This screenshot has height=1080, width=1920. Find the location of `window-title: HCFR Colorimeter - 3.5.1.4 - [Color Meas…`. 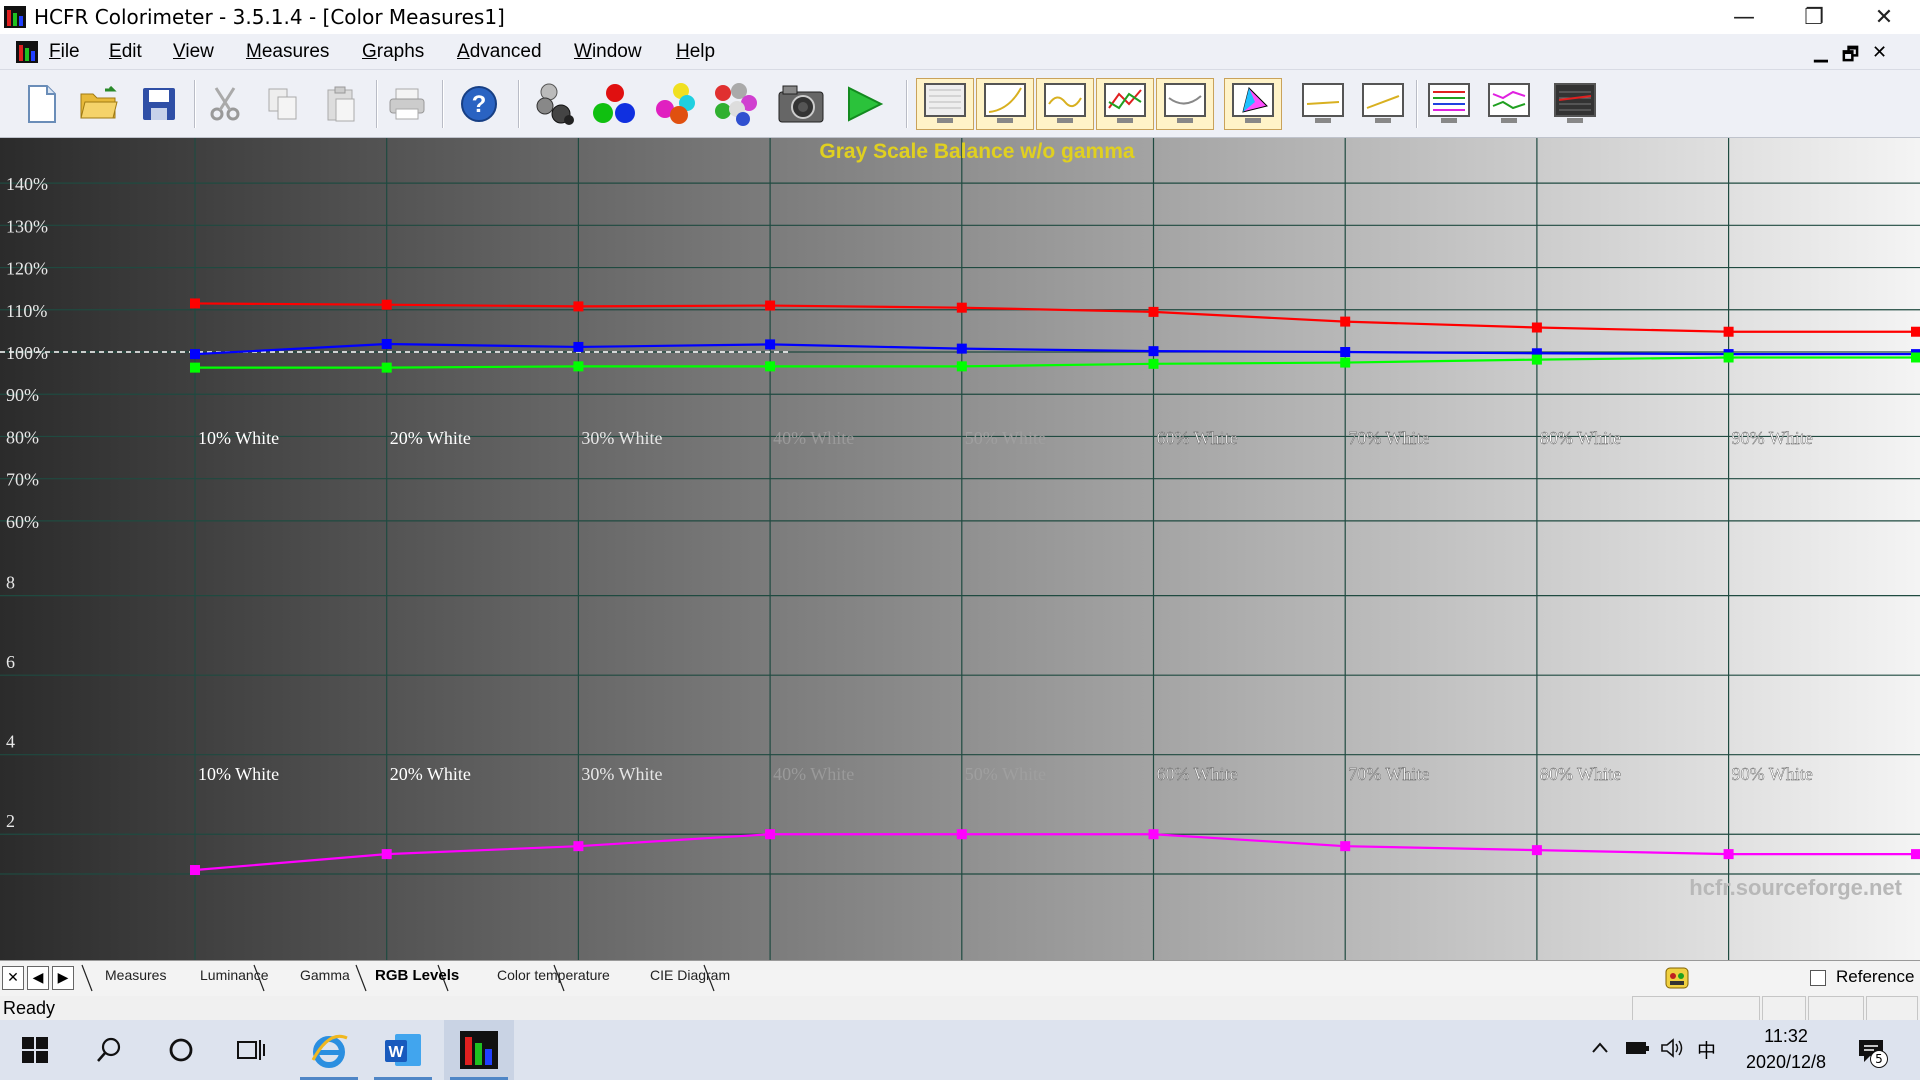

window-title: HCFR Colorimeter - 3.5.1.4 - [Color Meas… is located at coordinates (269, 17).